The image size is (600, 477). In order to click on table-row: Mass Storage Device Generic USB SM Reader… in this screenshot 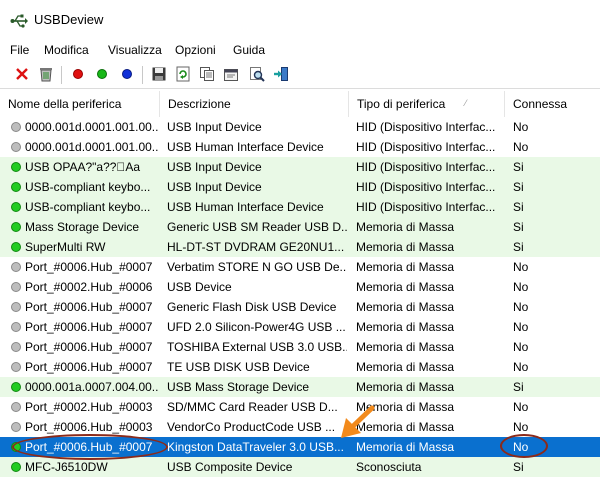, I will do `click(300, 227)`.